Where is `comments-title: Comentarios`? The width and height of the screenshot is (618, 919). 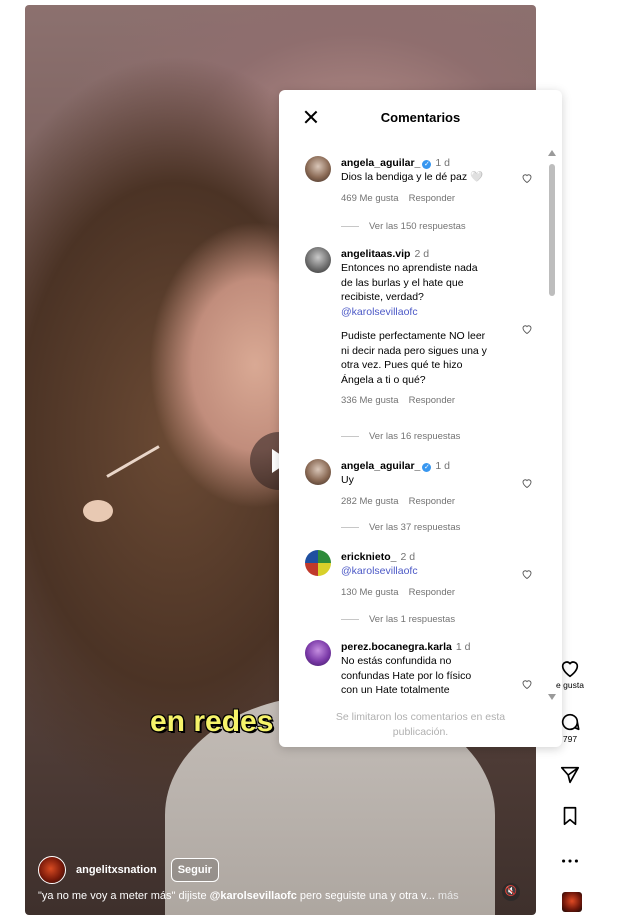
comments-title: Comentarios is located at coordinates (420, 117).